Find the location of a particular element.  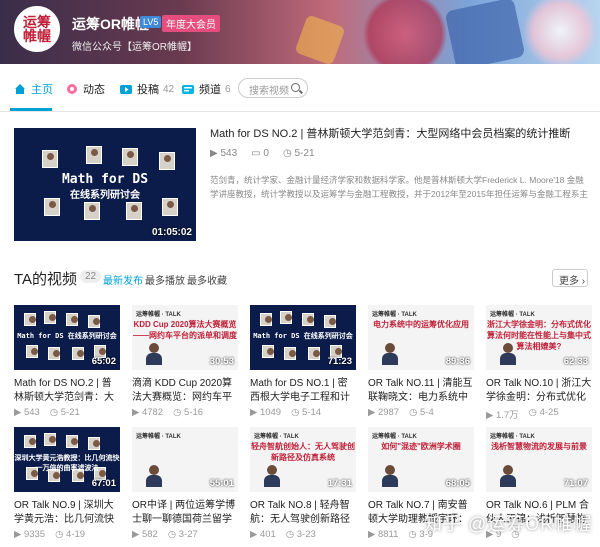

tab-label: 投稿 is located at coordinates (148, 90).